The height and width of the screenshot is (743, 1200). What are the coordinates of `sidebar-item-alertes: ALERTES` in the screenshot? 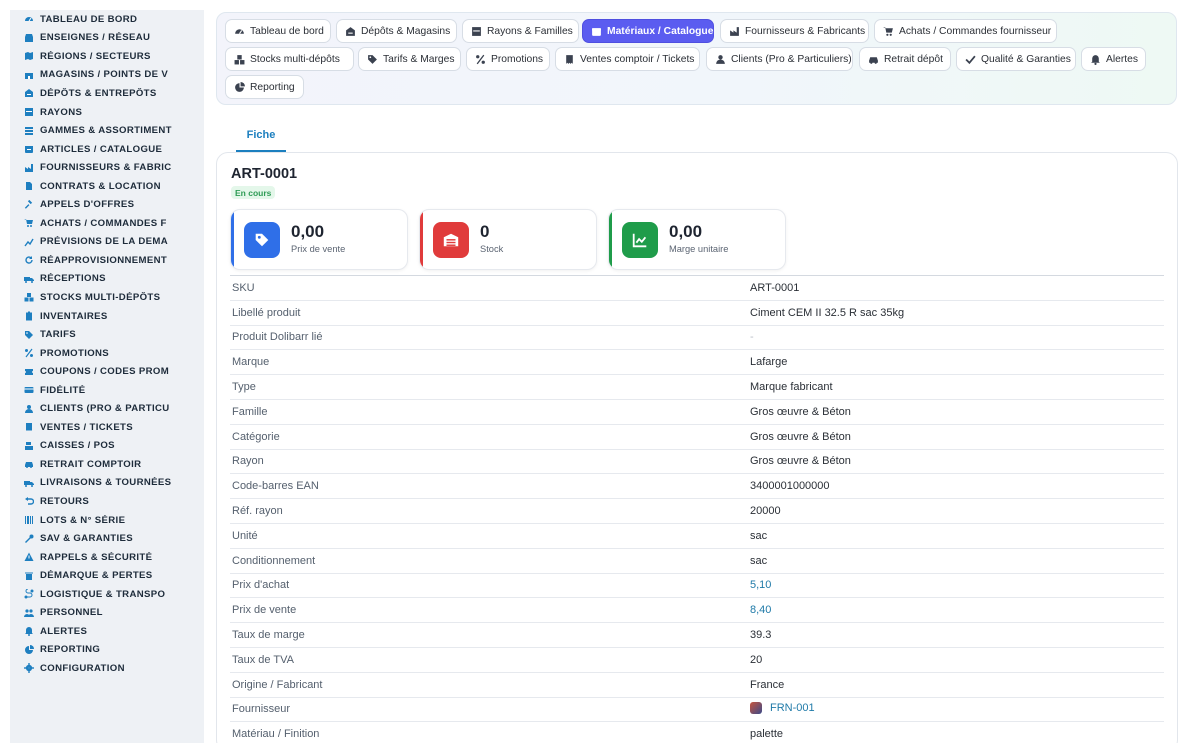 It's located at (107, 631).